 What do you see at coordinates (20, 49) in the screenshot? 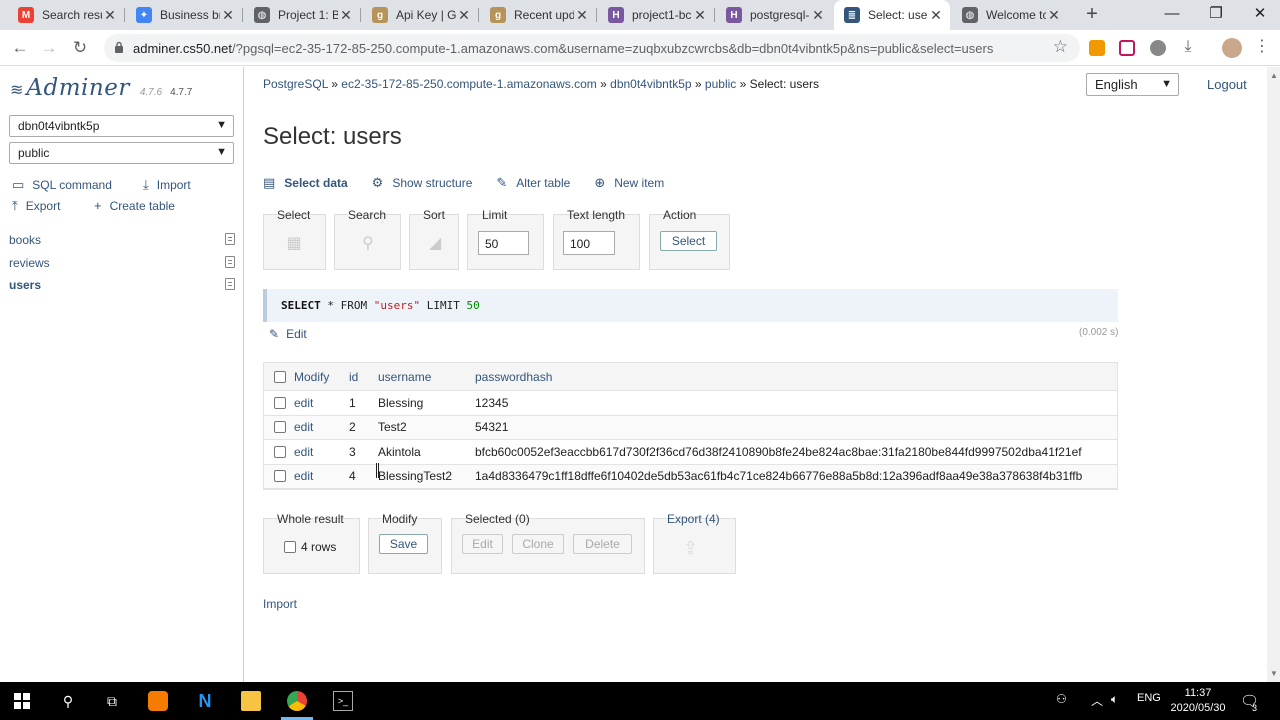
I see `back-icon: ←` at bounding box center [20, 49].